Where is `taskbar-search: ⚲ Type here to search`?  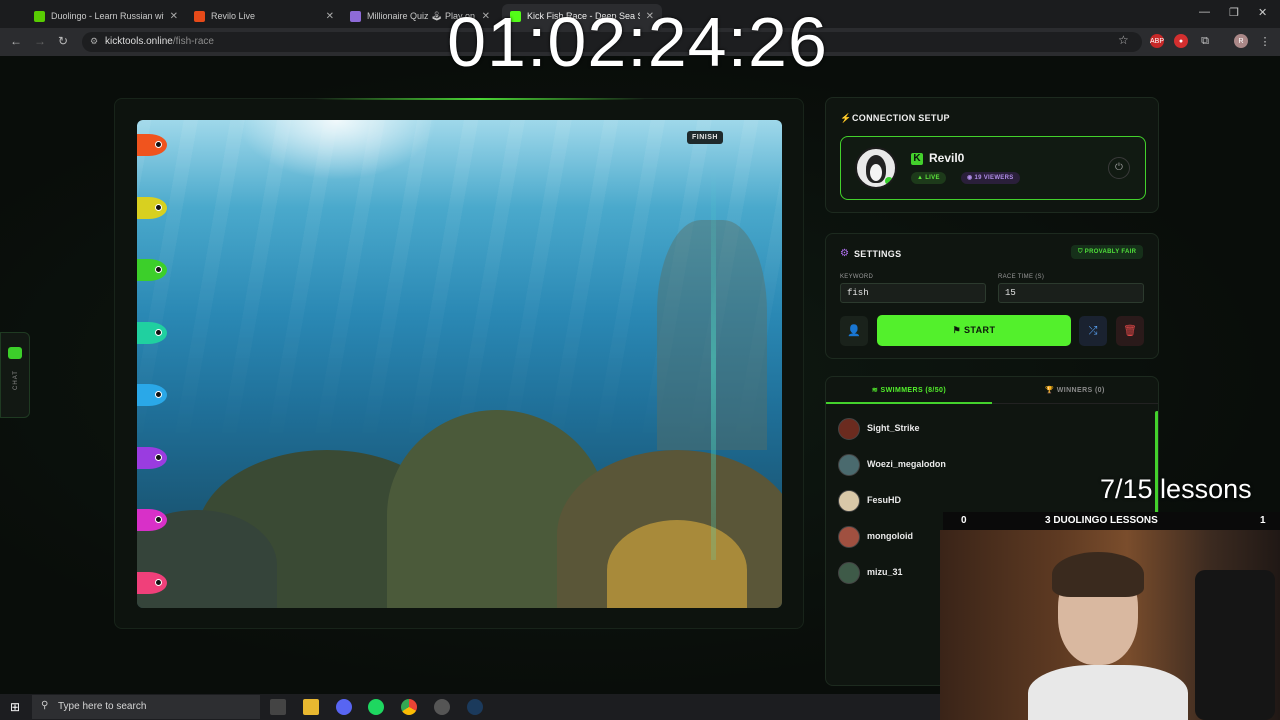
taskbar-search: ⚲ Type here to search is located at coordinates (146, 707).